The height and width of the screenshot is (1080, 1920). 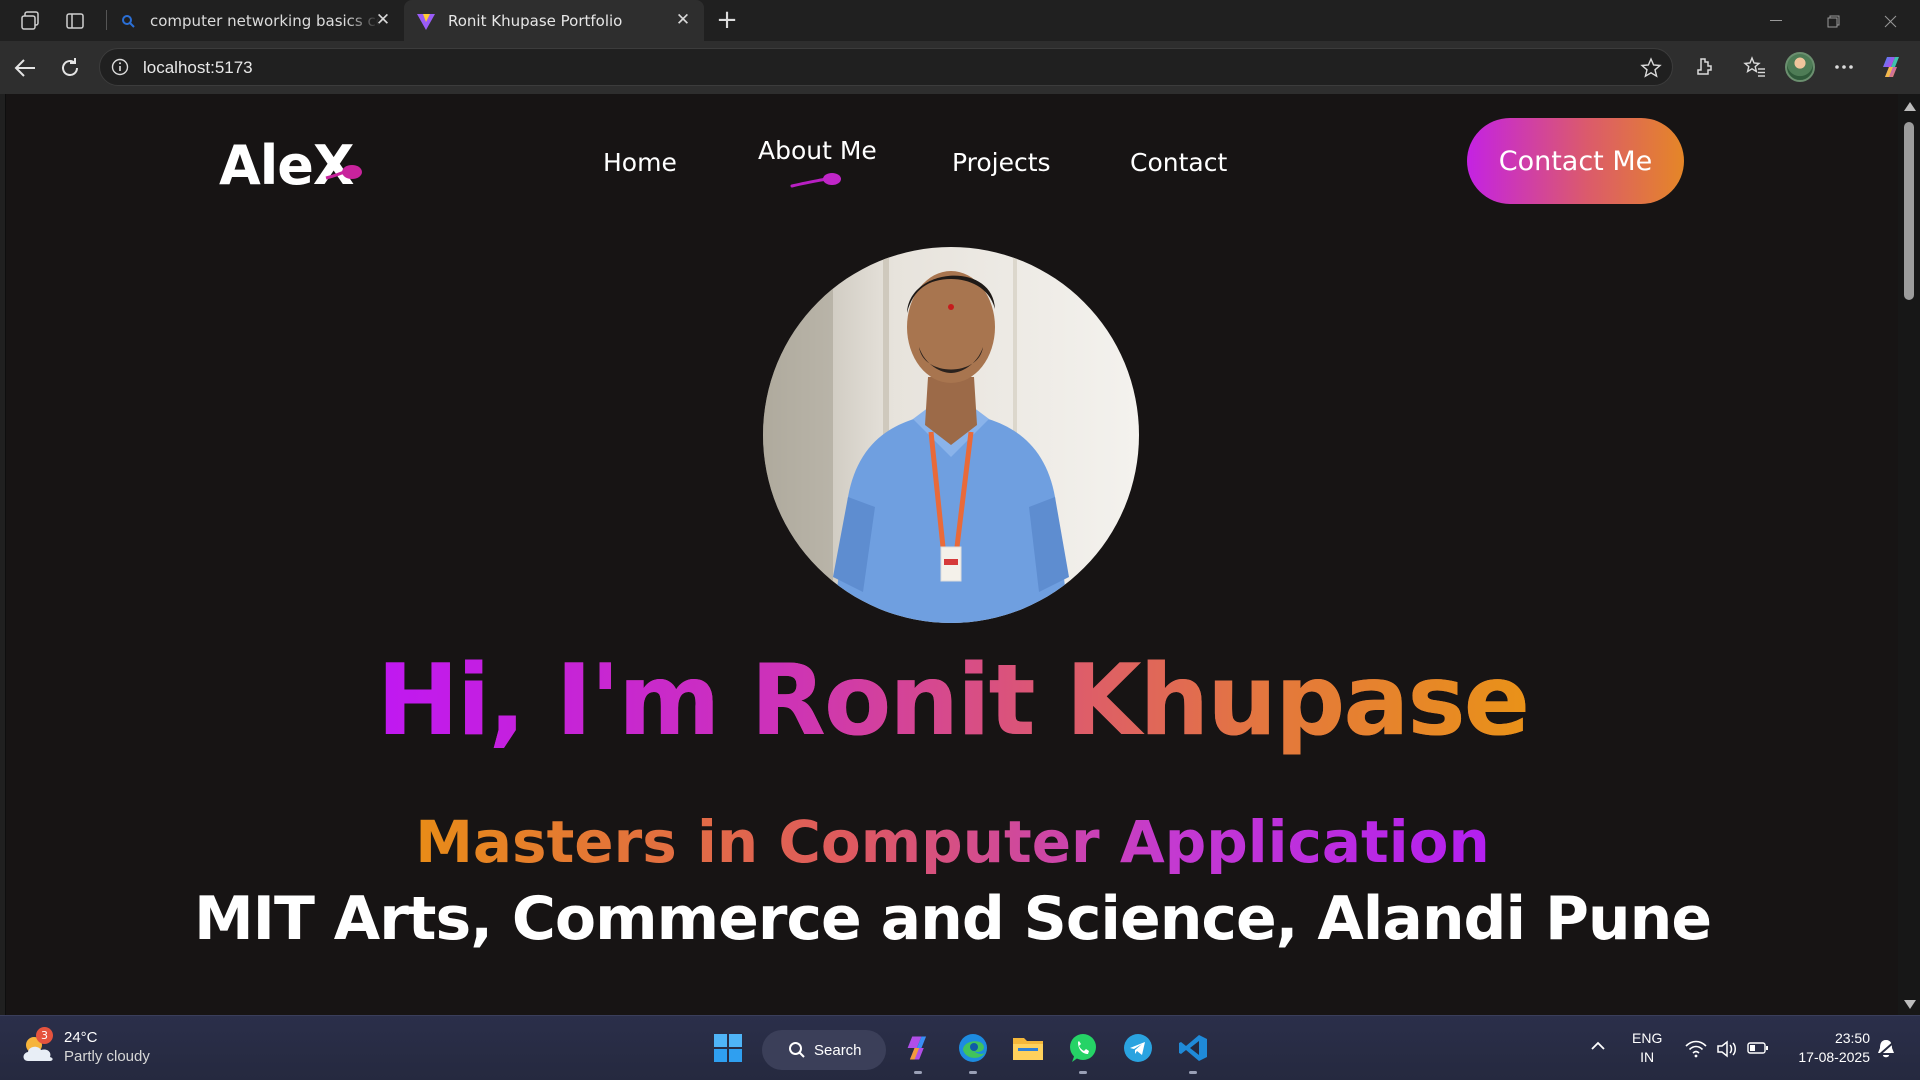 What do you see at coordinates (1834, 1057) in the screenshot?
I see `clock-date: 17-08-2025` at bounding box center [1834, 1057].